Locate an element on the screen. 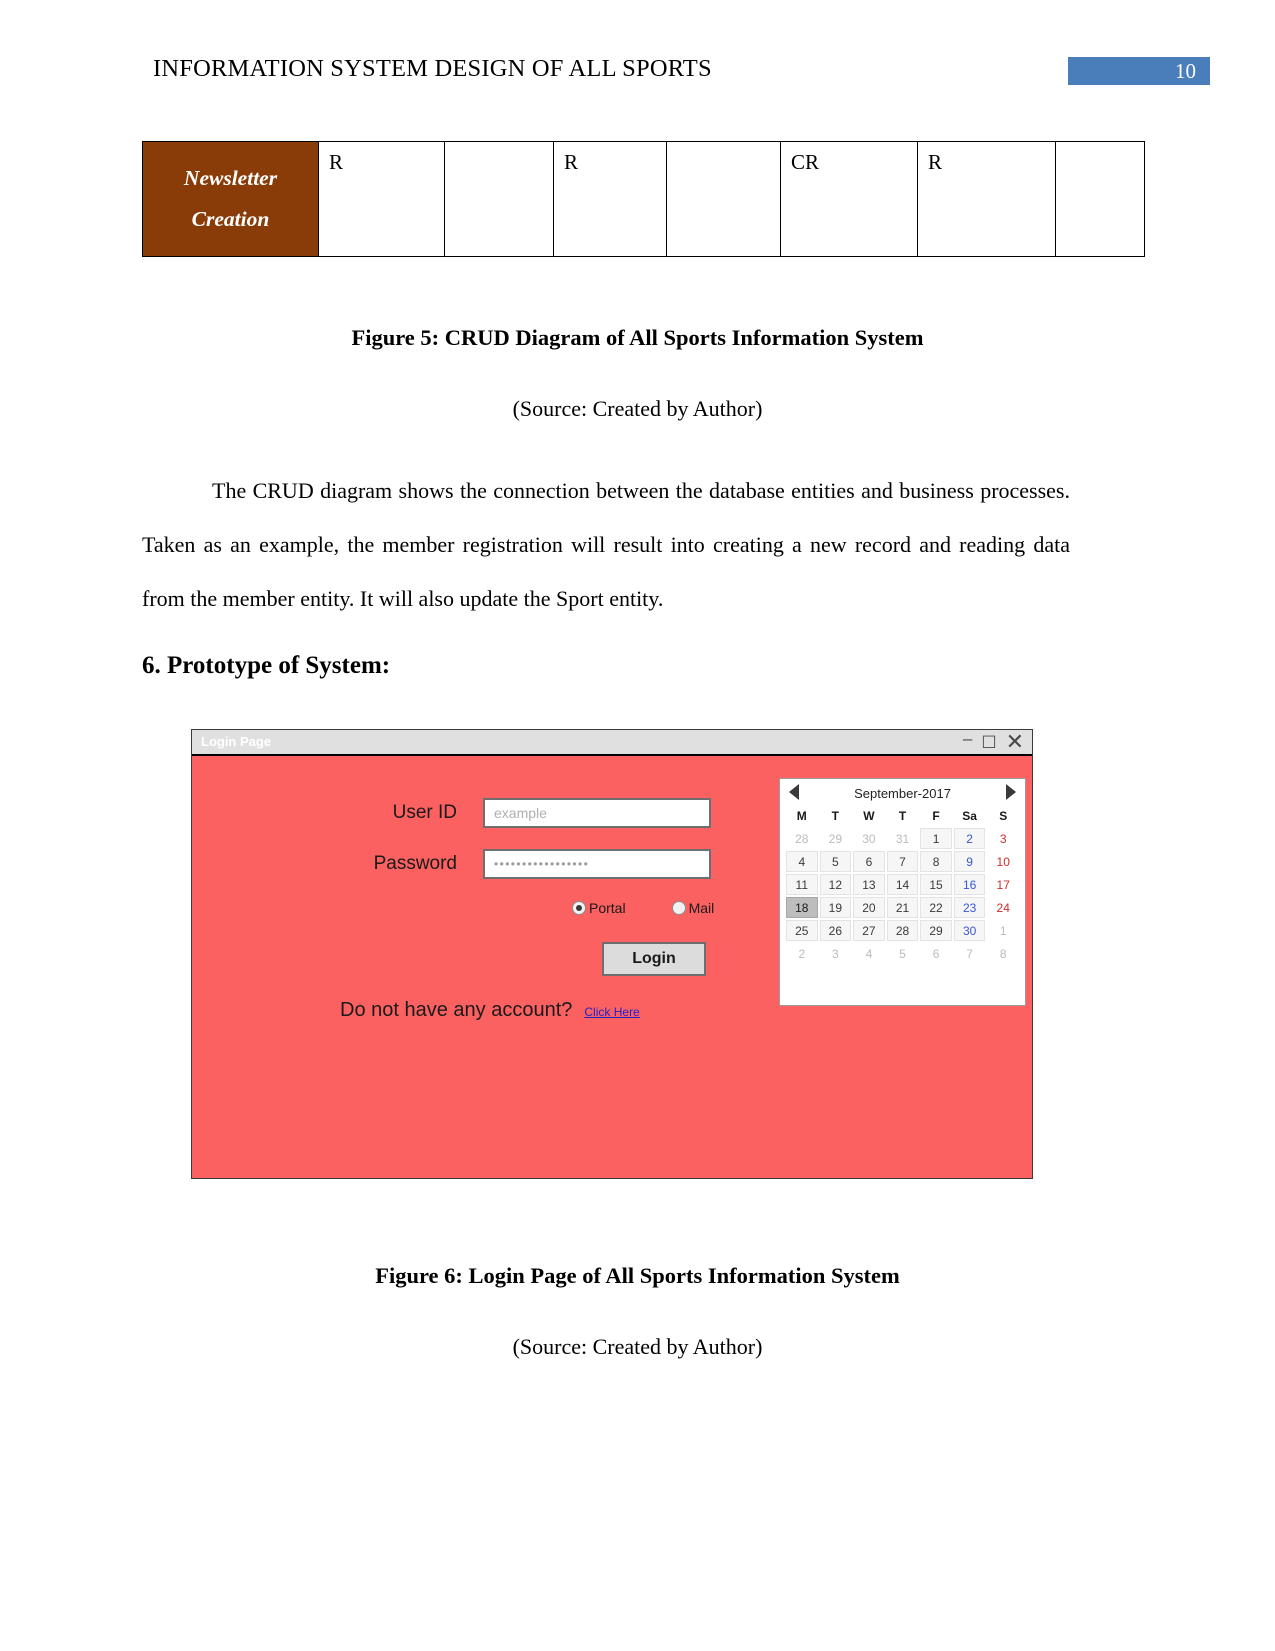  window-controls: – ☐ ✕ is located at coordinates (993, 742).